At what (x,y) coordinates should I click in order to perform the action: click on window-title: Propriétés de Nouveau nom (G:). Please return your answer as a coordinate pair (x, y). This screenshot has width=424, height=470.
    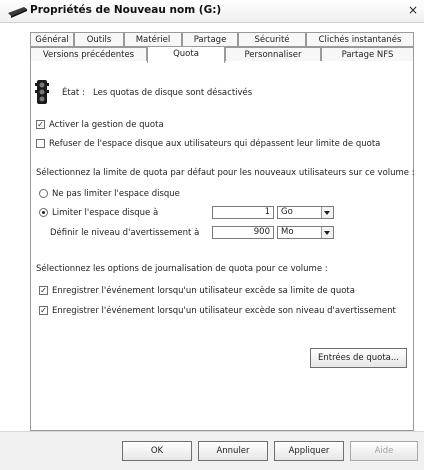
    Looking at the image, I should click on (126, 10).